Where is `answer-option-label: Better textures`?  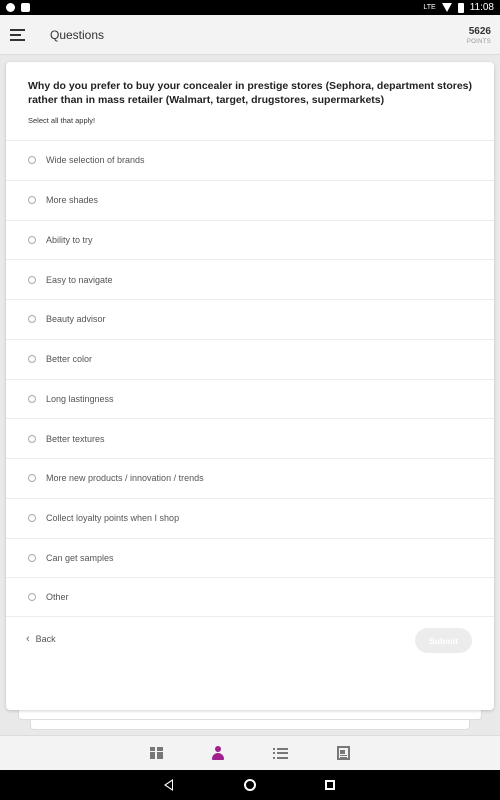
answer-option-label: Better textures is located at coordinates (75, 438).